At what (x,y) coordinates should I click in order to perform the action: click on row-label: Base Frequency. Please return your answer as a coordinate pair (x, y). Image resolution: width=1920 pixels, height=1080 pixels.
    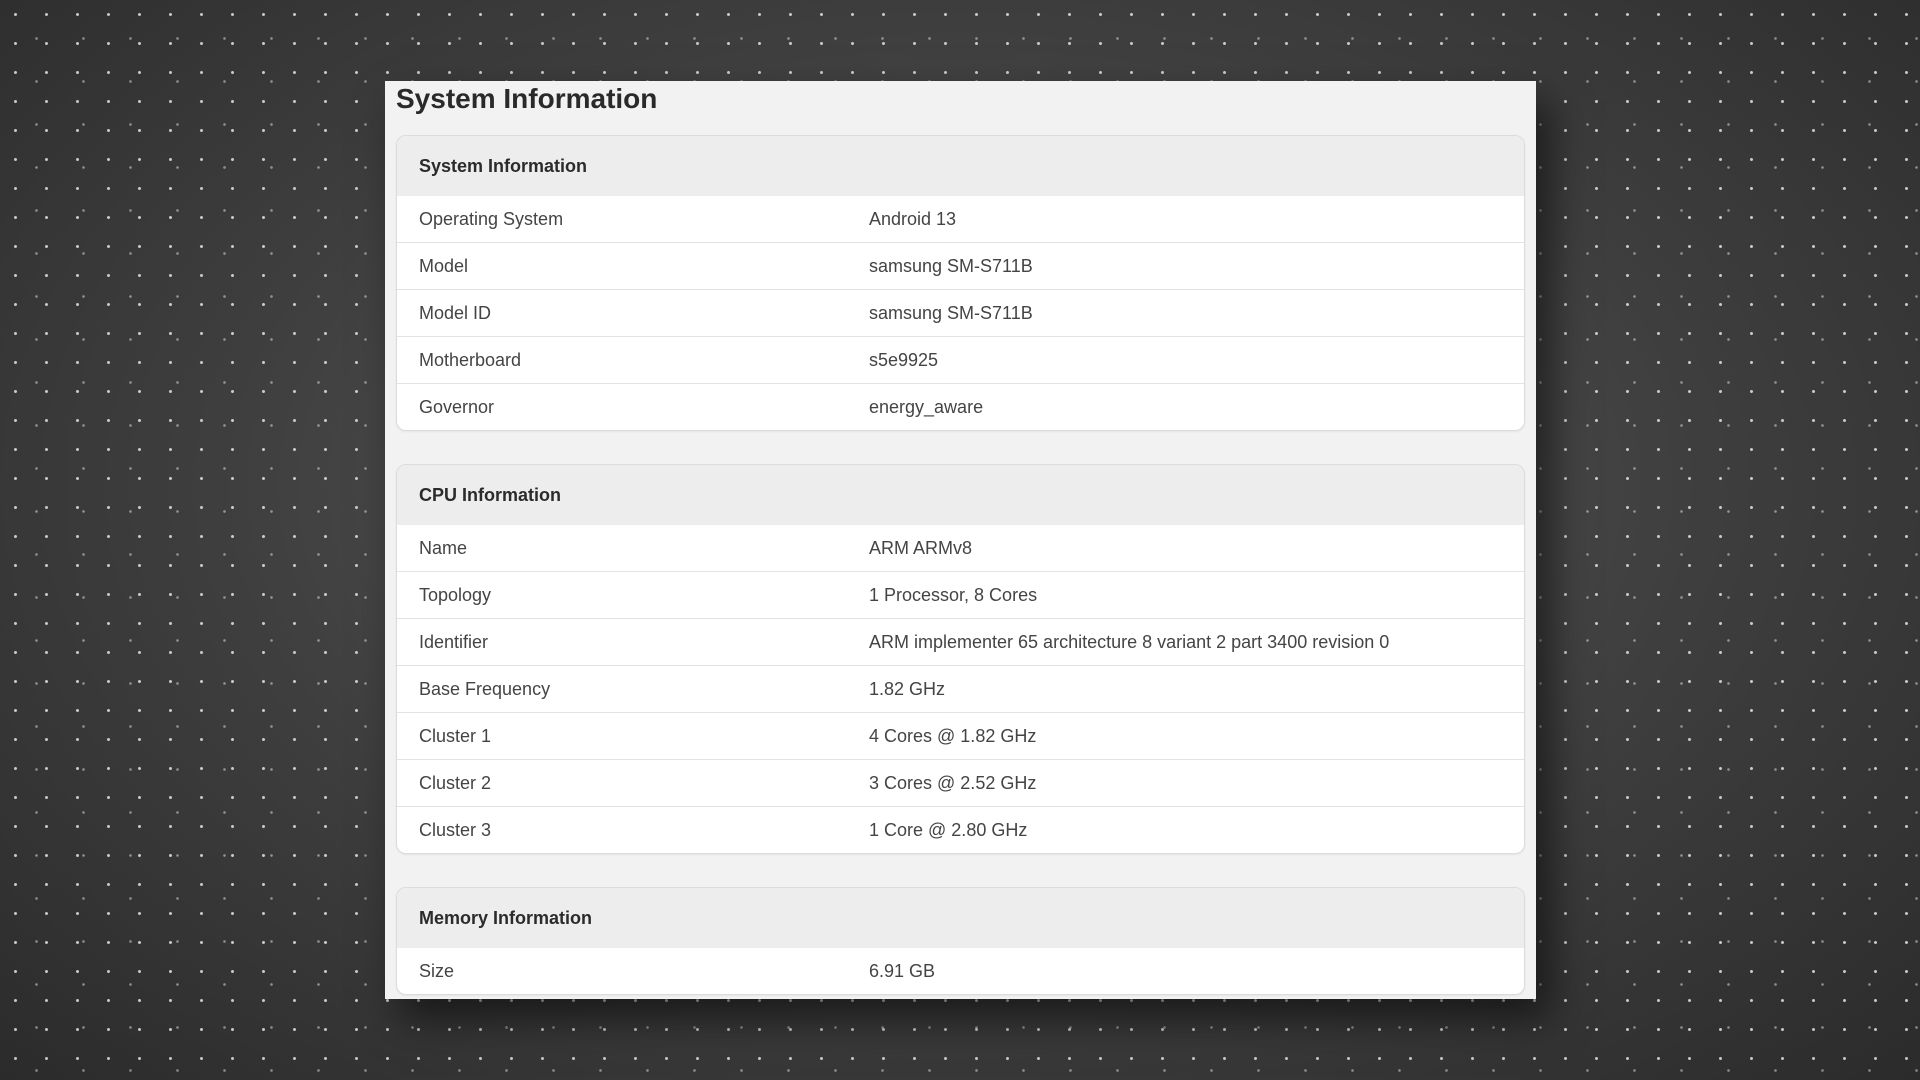
    Looking at the image, I should click on (633, 689).